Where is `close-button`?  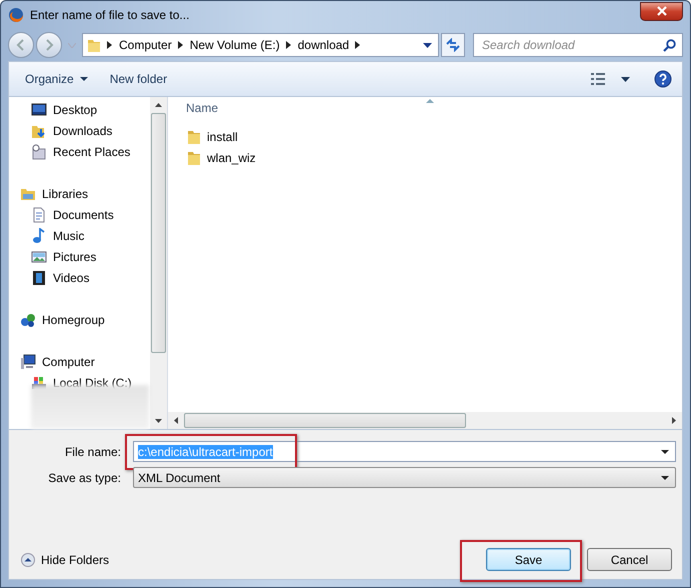
close-button is located at coordinates (661, 11).